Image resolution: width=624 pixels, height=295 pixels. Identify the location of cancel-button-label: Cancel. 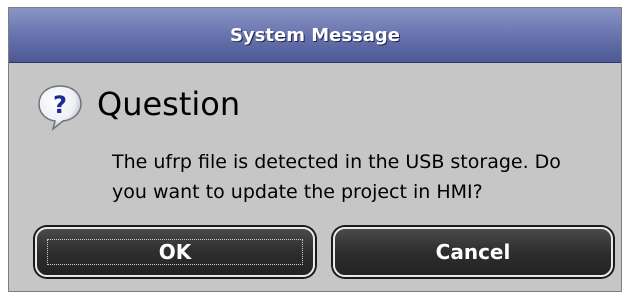
(473, 252).